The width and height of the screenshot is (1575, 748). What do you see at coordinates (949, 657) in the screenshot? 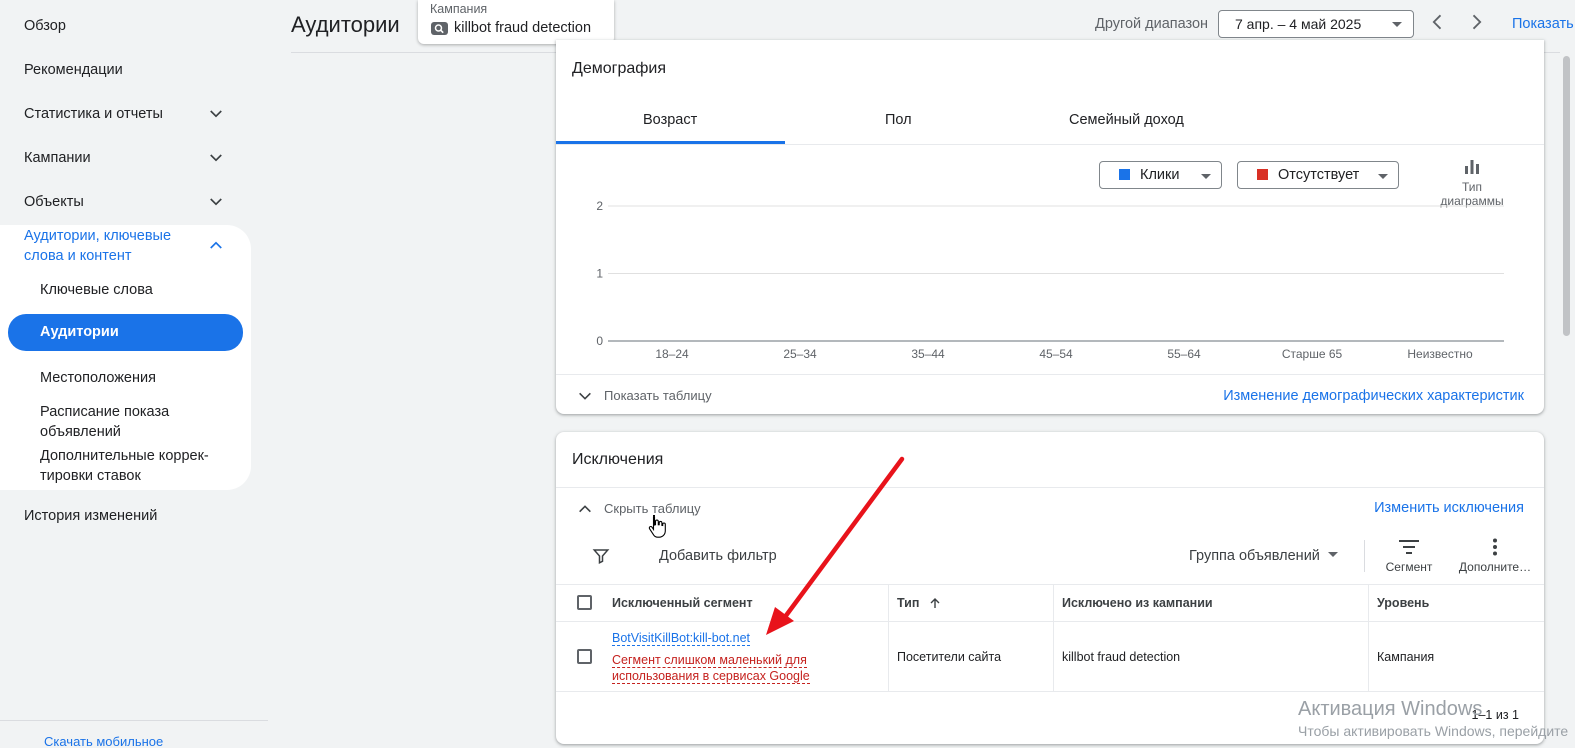
I see `cell-type: Посетители сайта` at bounding box center [949, 657].